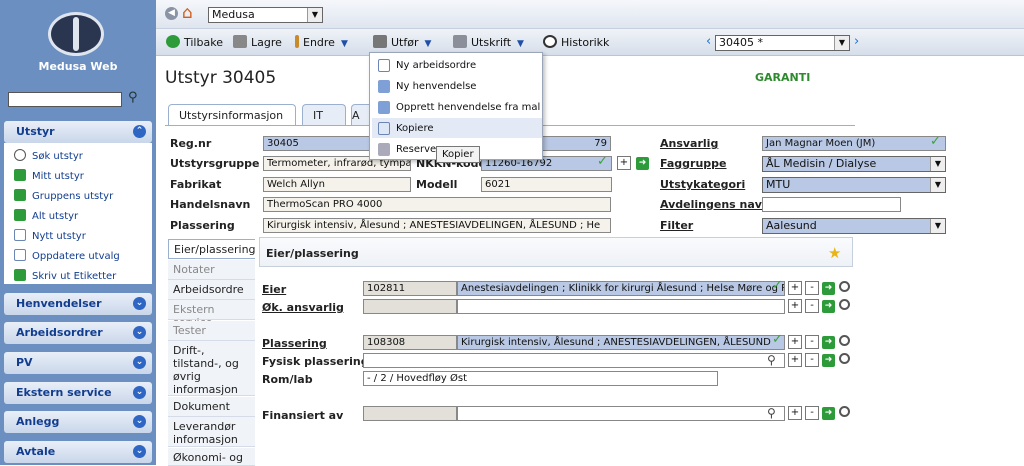  I want to click on vtab-leverandor: Leverandør informasjon, so click(211, 432).